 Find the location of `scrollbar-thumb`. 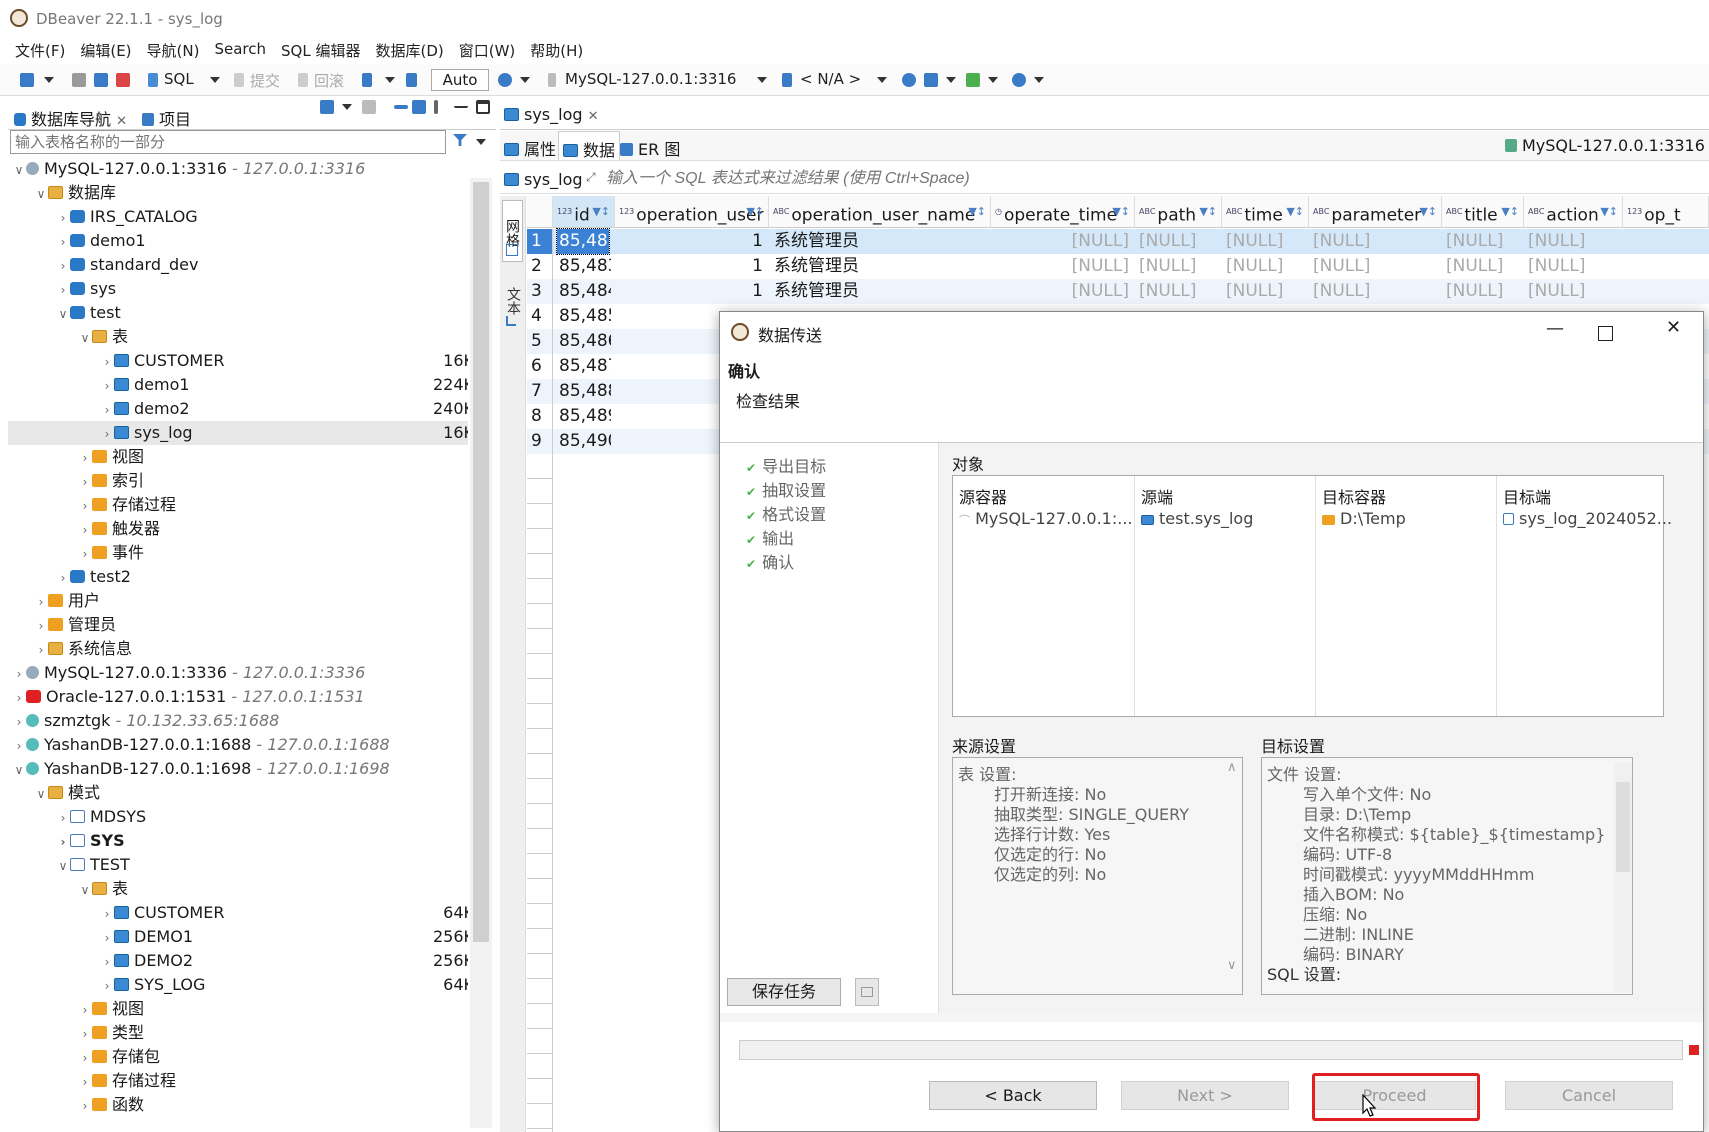

scrollbar-thumb is located at coordinates (481, 562).